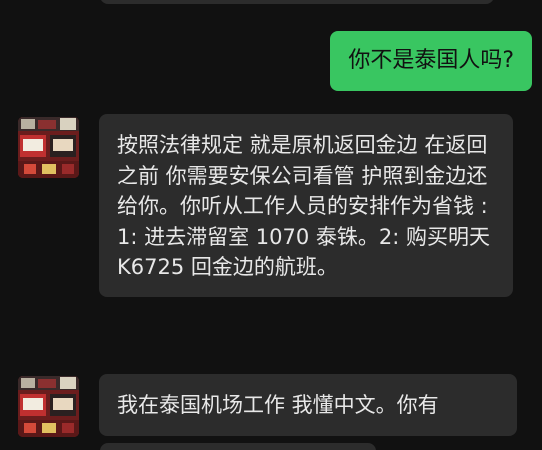 The height and width of the screenshot is (450, 542). Describe the element at coordinates (308, 405) in the screenshot. I see `incoming-message-bubble: 我在泰国机场工作 我懂中文。你有` at that location.